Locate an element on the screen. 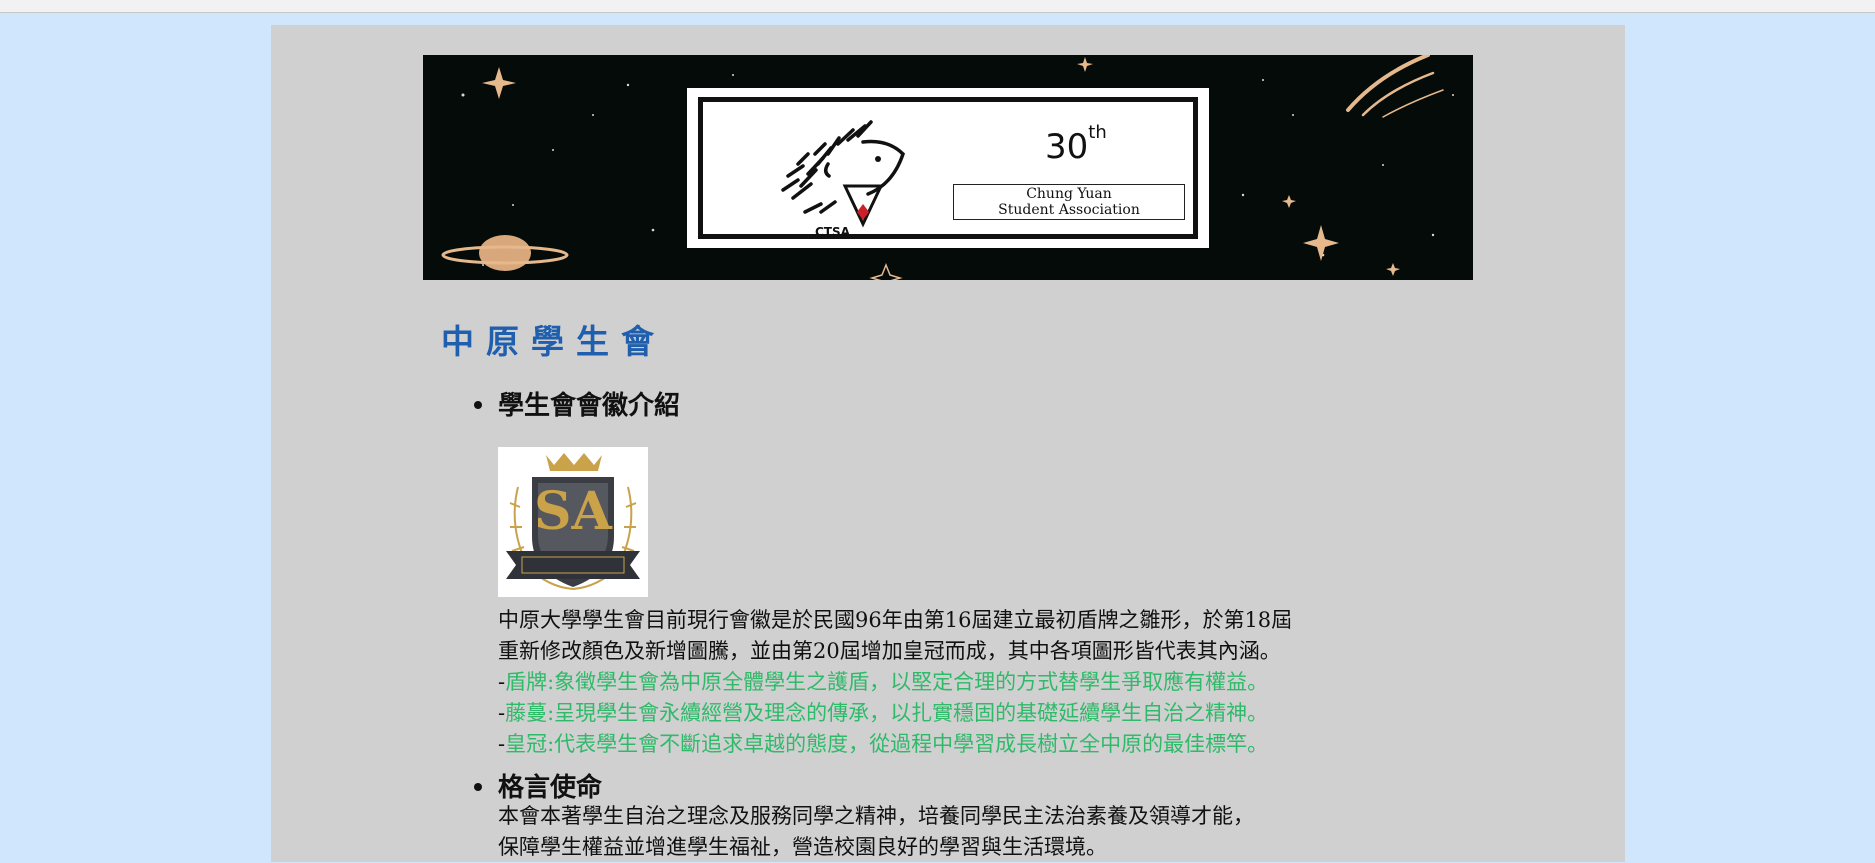 The height and width of the screenshot is (863, 1875). anniversary-number: 30 is located at coordinates (1067, 147).